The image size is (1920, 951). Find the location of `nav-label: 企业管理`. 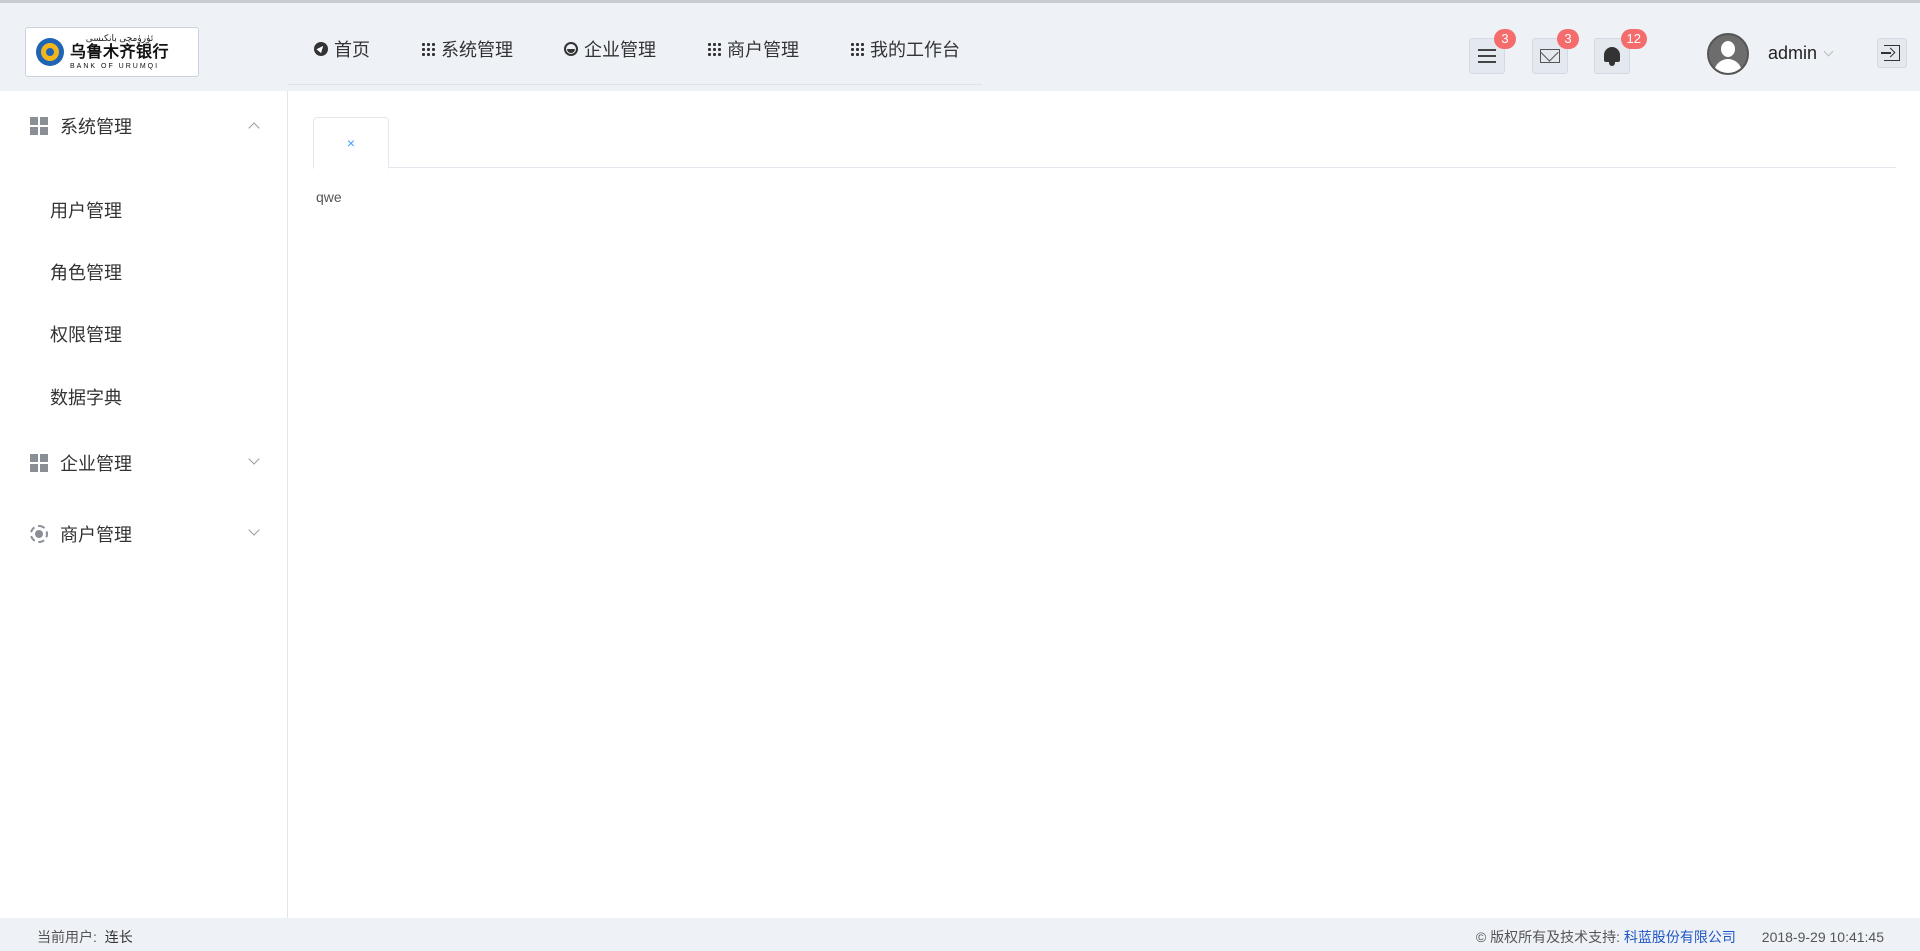

nav-label: 企业管理 is located at coordinates (620, 50).